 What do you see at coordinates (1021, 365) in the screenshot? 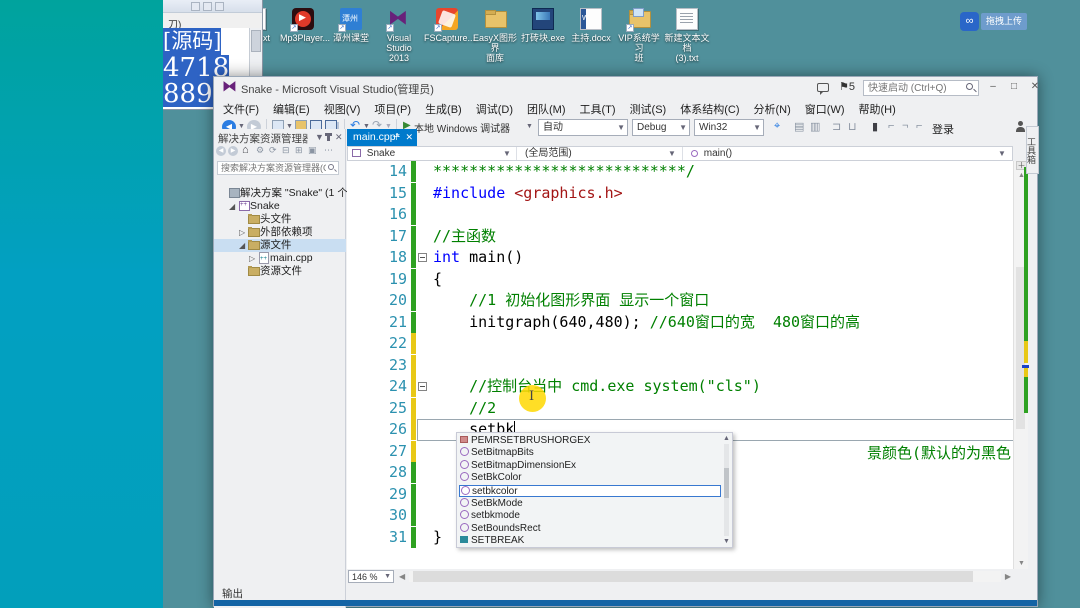
I see `editor-vertical-scrollbar: ＋ ▲ ▼` at bounding box center [1021, 365].